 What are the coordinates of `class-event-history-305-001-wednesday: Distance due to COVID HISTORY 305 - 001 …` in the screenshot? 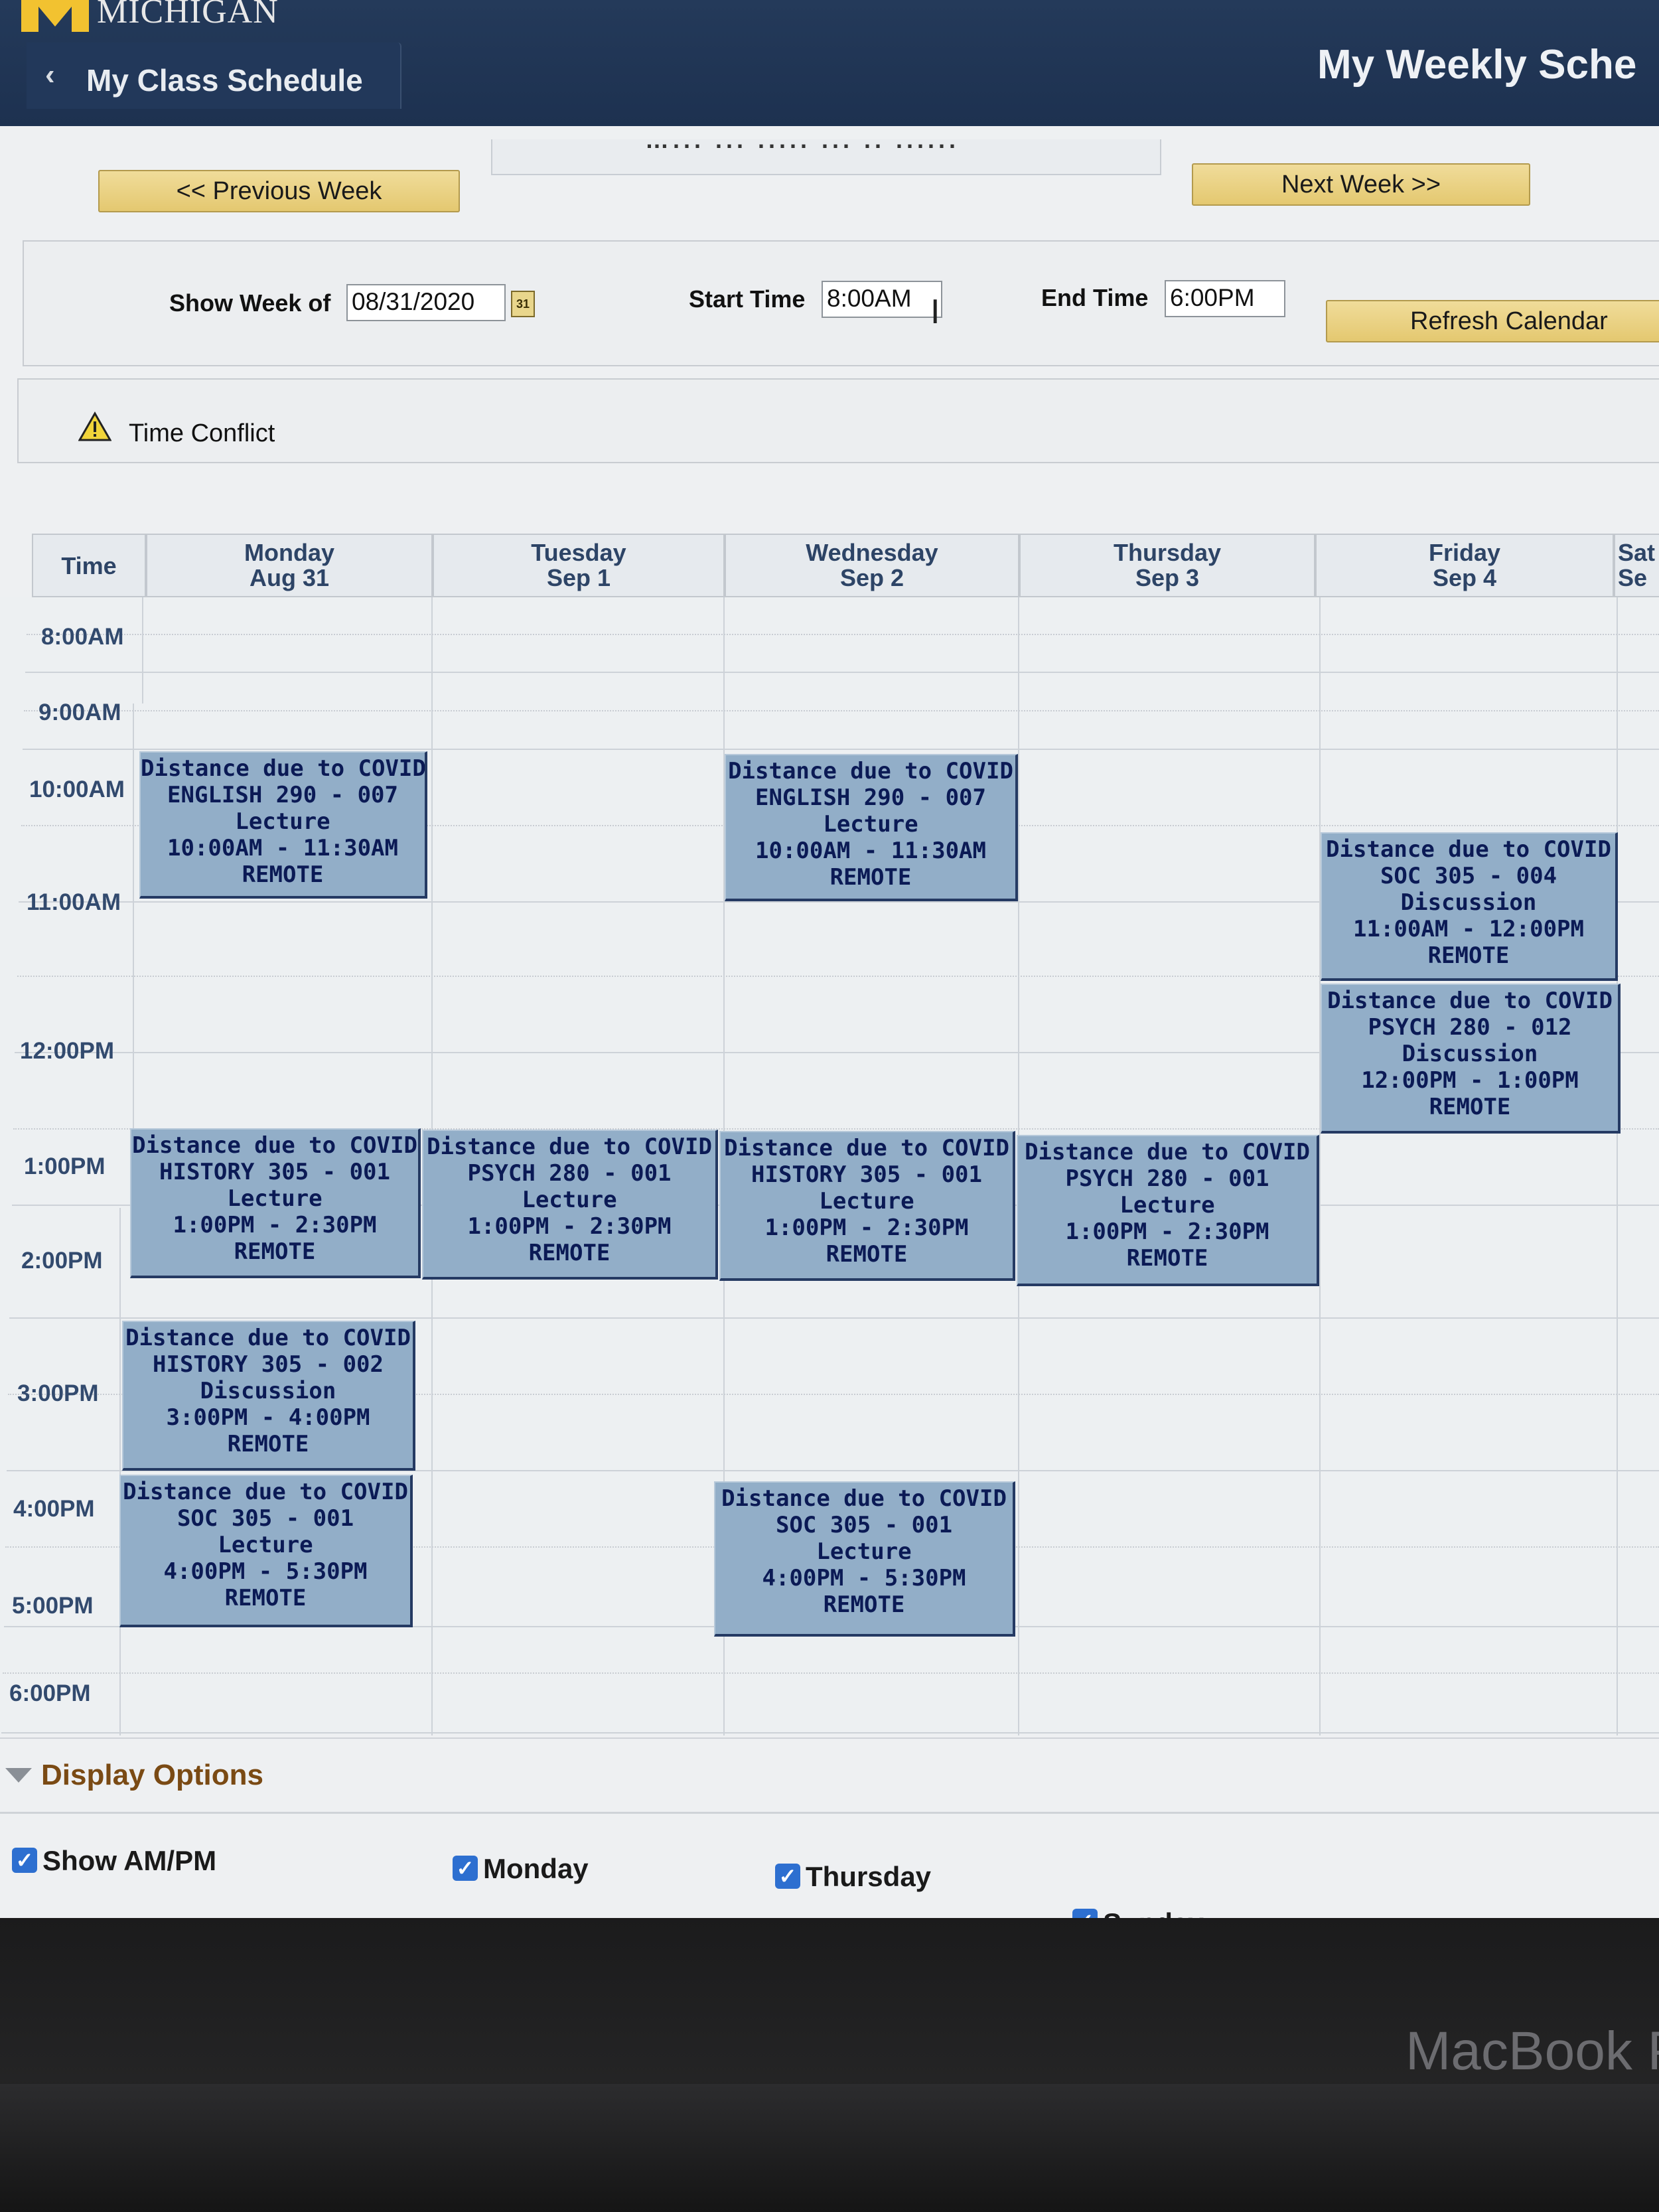 It's located at (867, 1206).